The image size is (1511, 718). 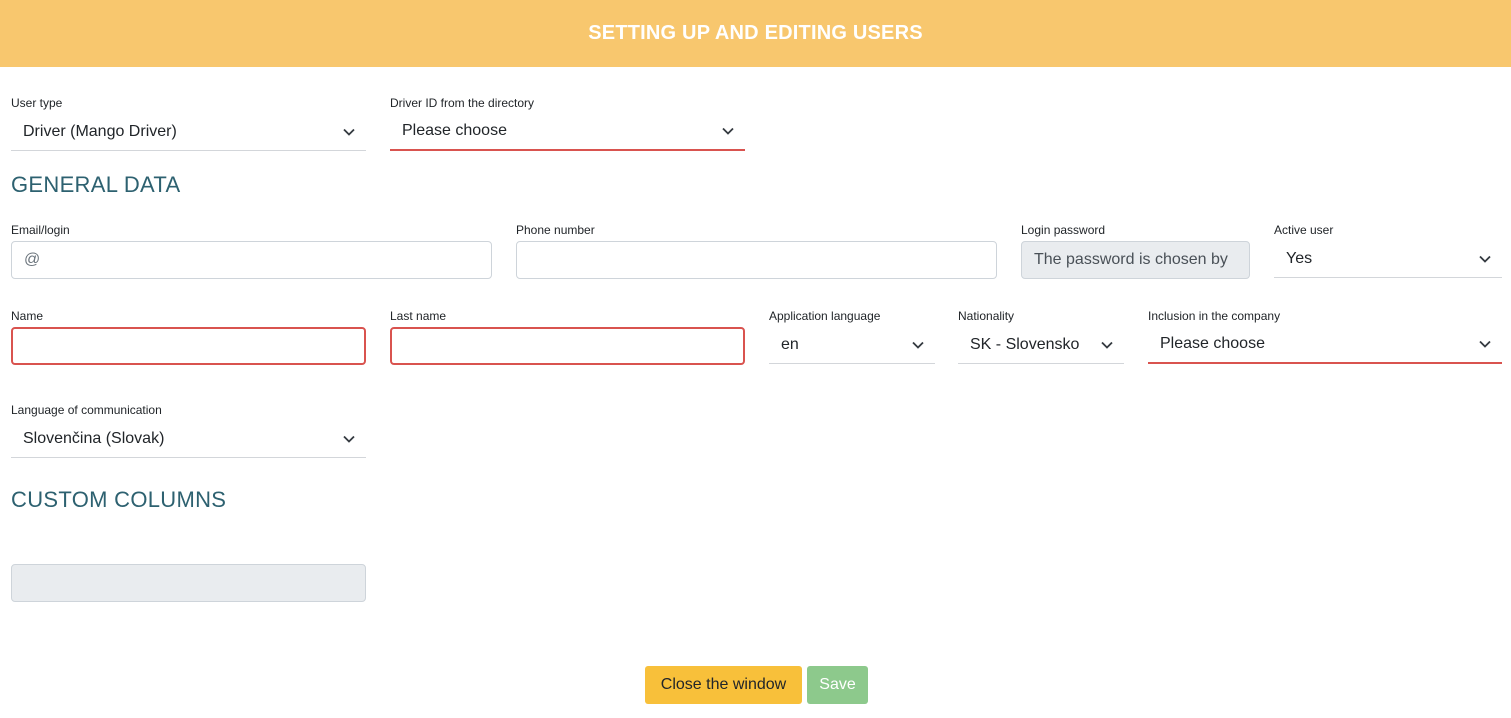 What do you see at coordinates (567, 132) in the screenshot?
I see `driver-id-select: Please choose` at bounding box center [567, 132].